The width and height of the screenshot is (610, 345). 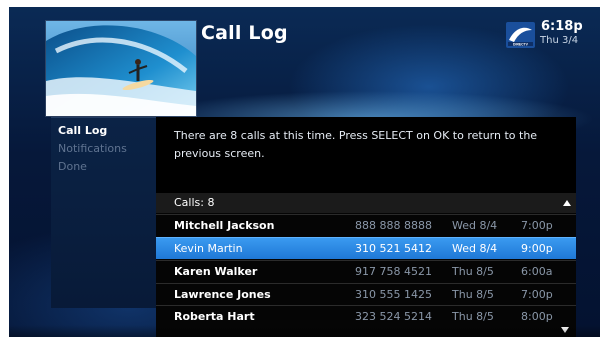 What do you see at coordinates (121, 68) in the screenshot?
I see `surfer-thumbnail-image` at bounding box center [121, 68].